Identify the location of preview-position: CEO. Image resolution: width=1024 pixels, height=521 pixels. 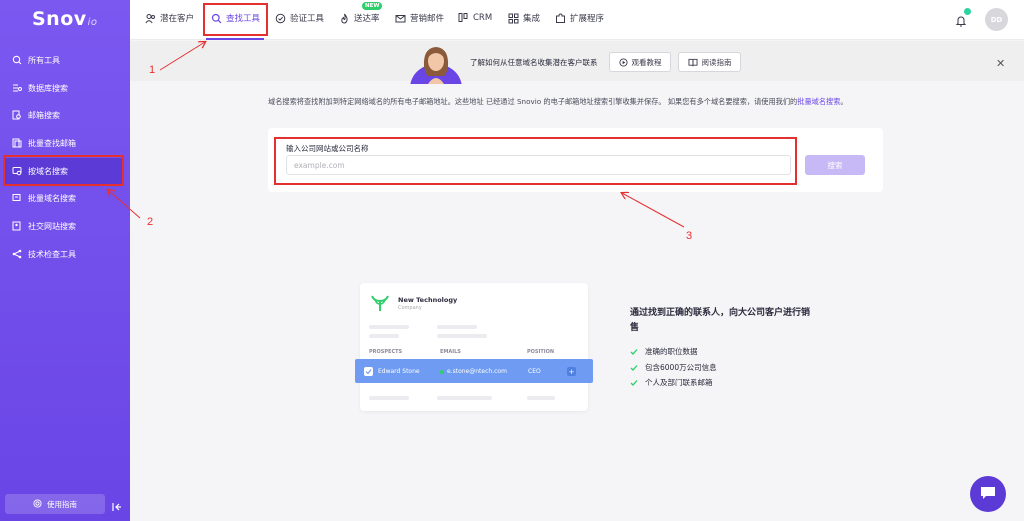
(534, 371).